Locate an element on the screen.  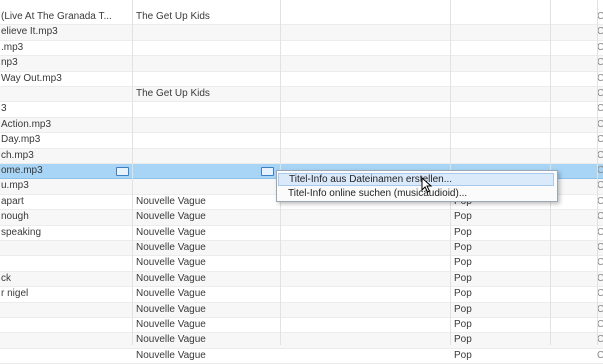
filename-cell: ome.mp3 is located at coordinates (66, 171).